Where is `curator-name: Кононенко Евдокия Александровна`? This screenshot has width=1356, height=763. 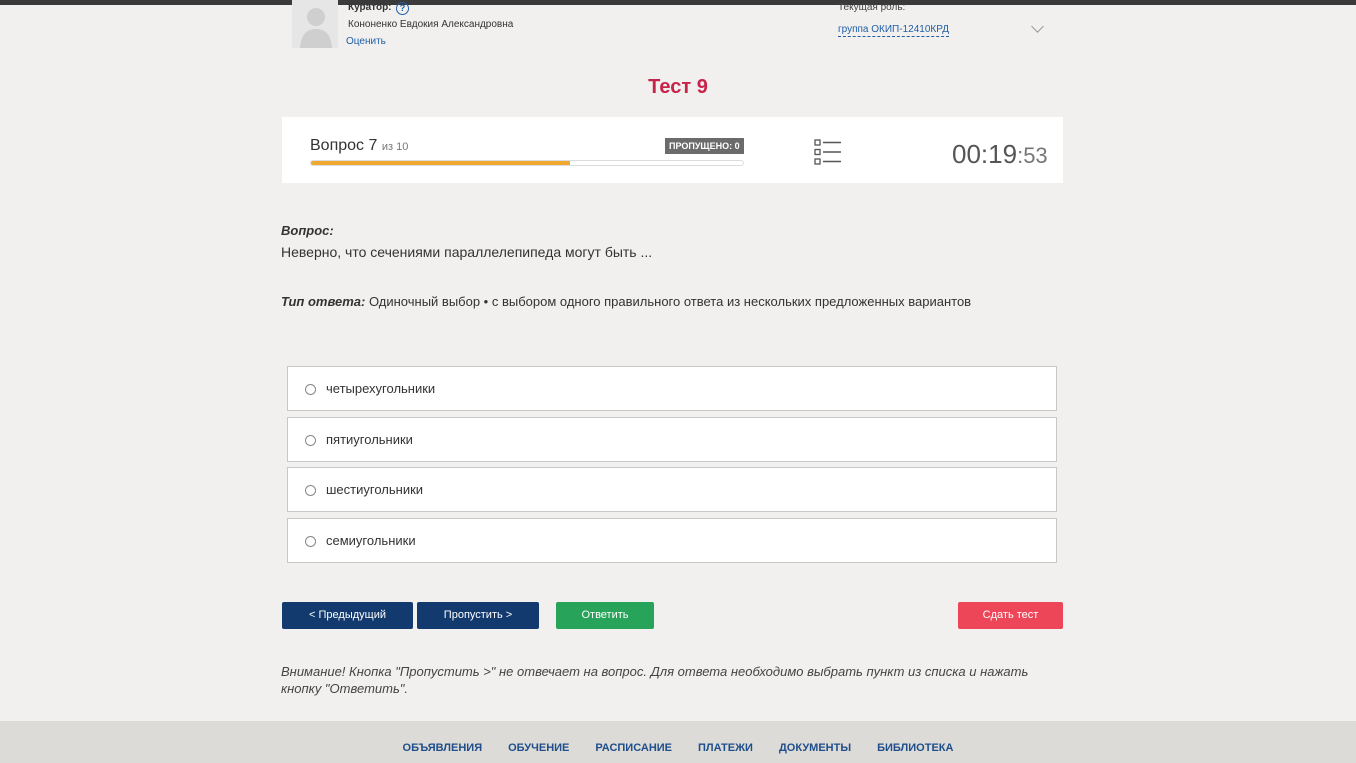
curator-name: Кононенко Евдокия Александровна is located at coordinates (431, 24).